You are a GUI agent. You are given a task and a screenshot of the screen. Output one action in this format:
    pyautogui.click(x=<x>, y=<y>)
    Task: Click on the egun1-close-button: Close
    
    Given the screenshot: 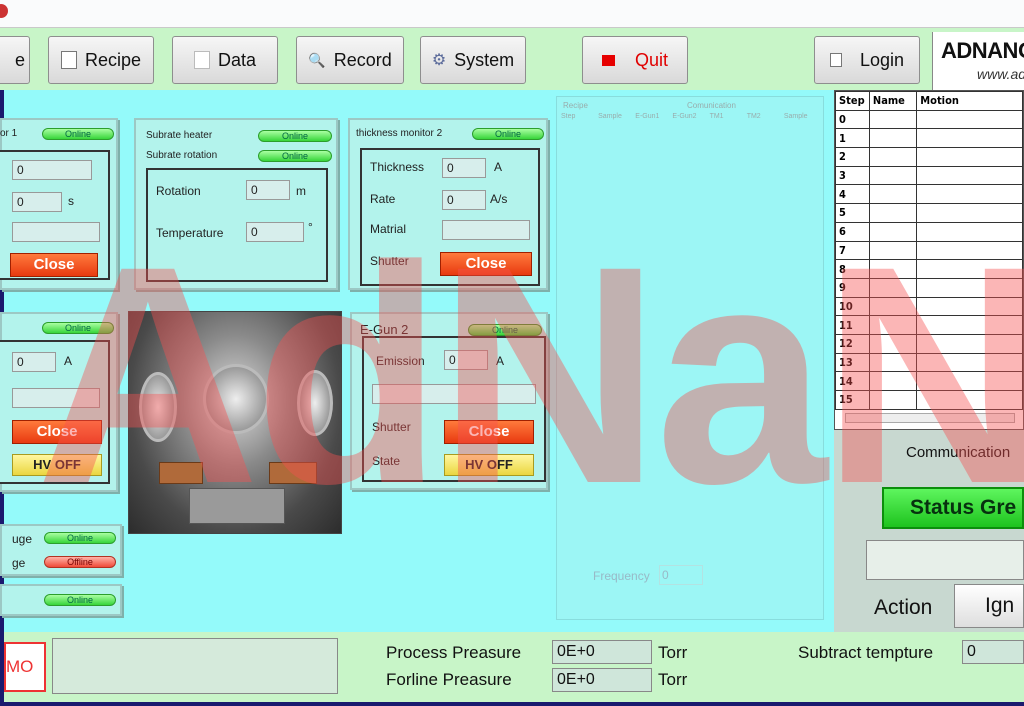 What is the action you would take?
    pyautogui.click(x=57, y=432)
    